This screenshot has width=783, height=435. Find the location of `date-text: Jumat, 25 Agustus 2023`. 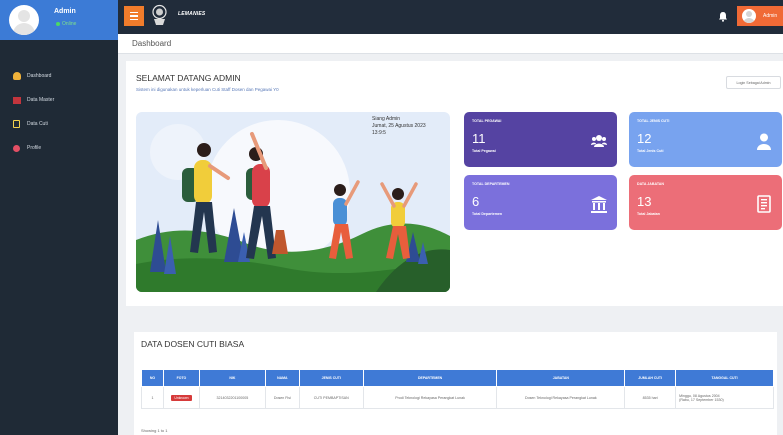

date-text: Jumat, 25 Agustus 2023 is located at coordinates (399, 126).